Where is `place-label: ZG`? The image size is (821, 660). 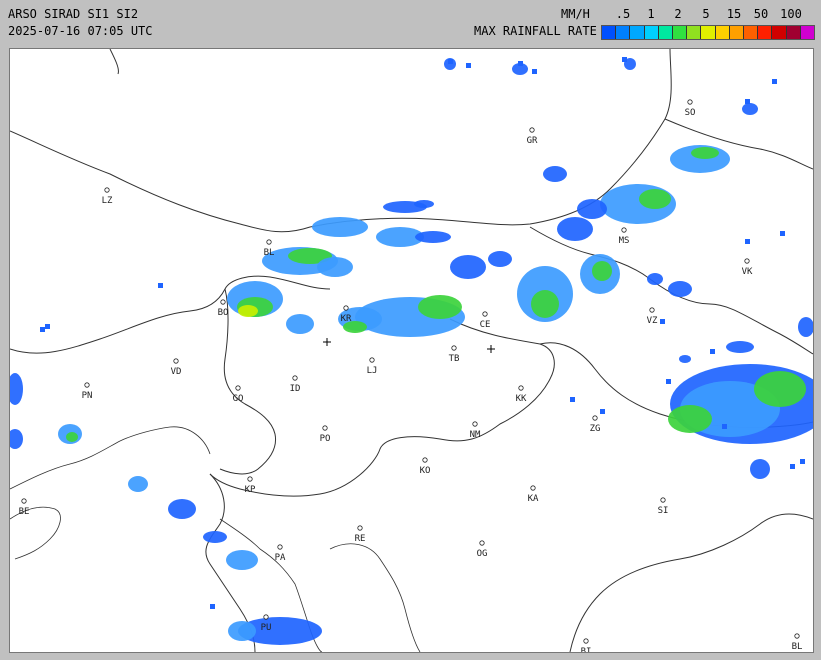
place-label: ZG is located at coordinates (595, 429).